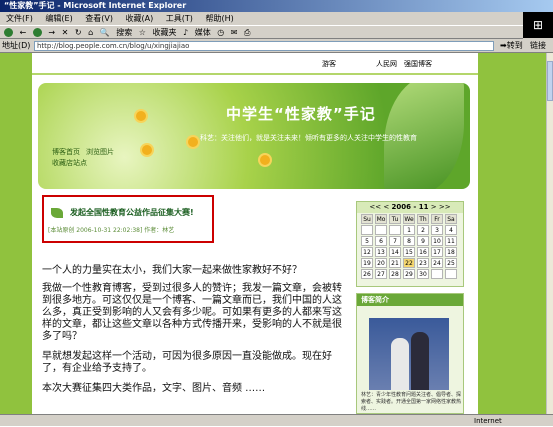 This screenshot has width=553, height=427. I want to click on window-title: “性家教”手记 - Microsoft Internet Explorer, so click(276, 6).